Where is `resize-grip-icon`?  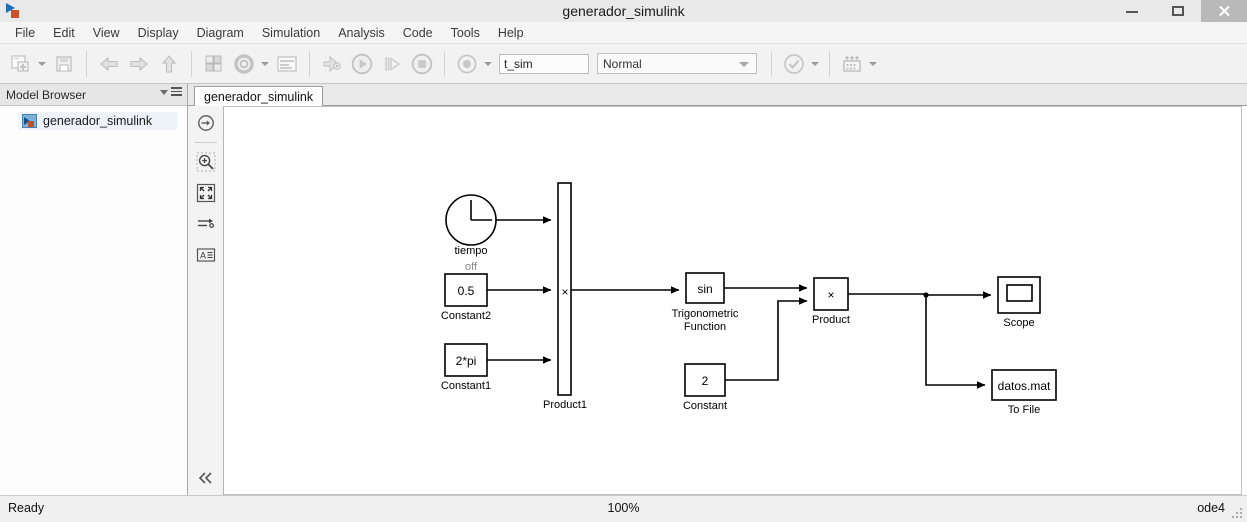 resize-grip-icon is located at coordinates (1238, 514).